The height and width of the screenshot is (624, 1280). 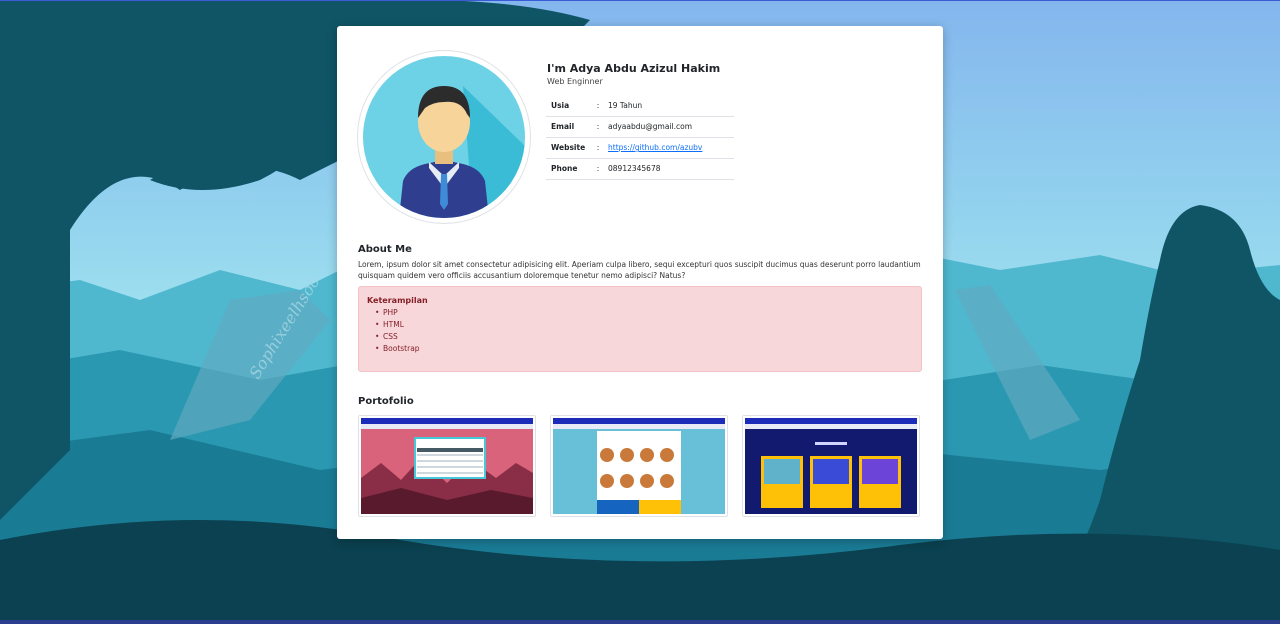 I want to click on profile-name: I'm Adya Abdu Azizul Hakim, so click(x=634, y=68).